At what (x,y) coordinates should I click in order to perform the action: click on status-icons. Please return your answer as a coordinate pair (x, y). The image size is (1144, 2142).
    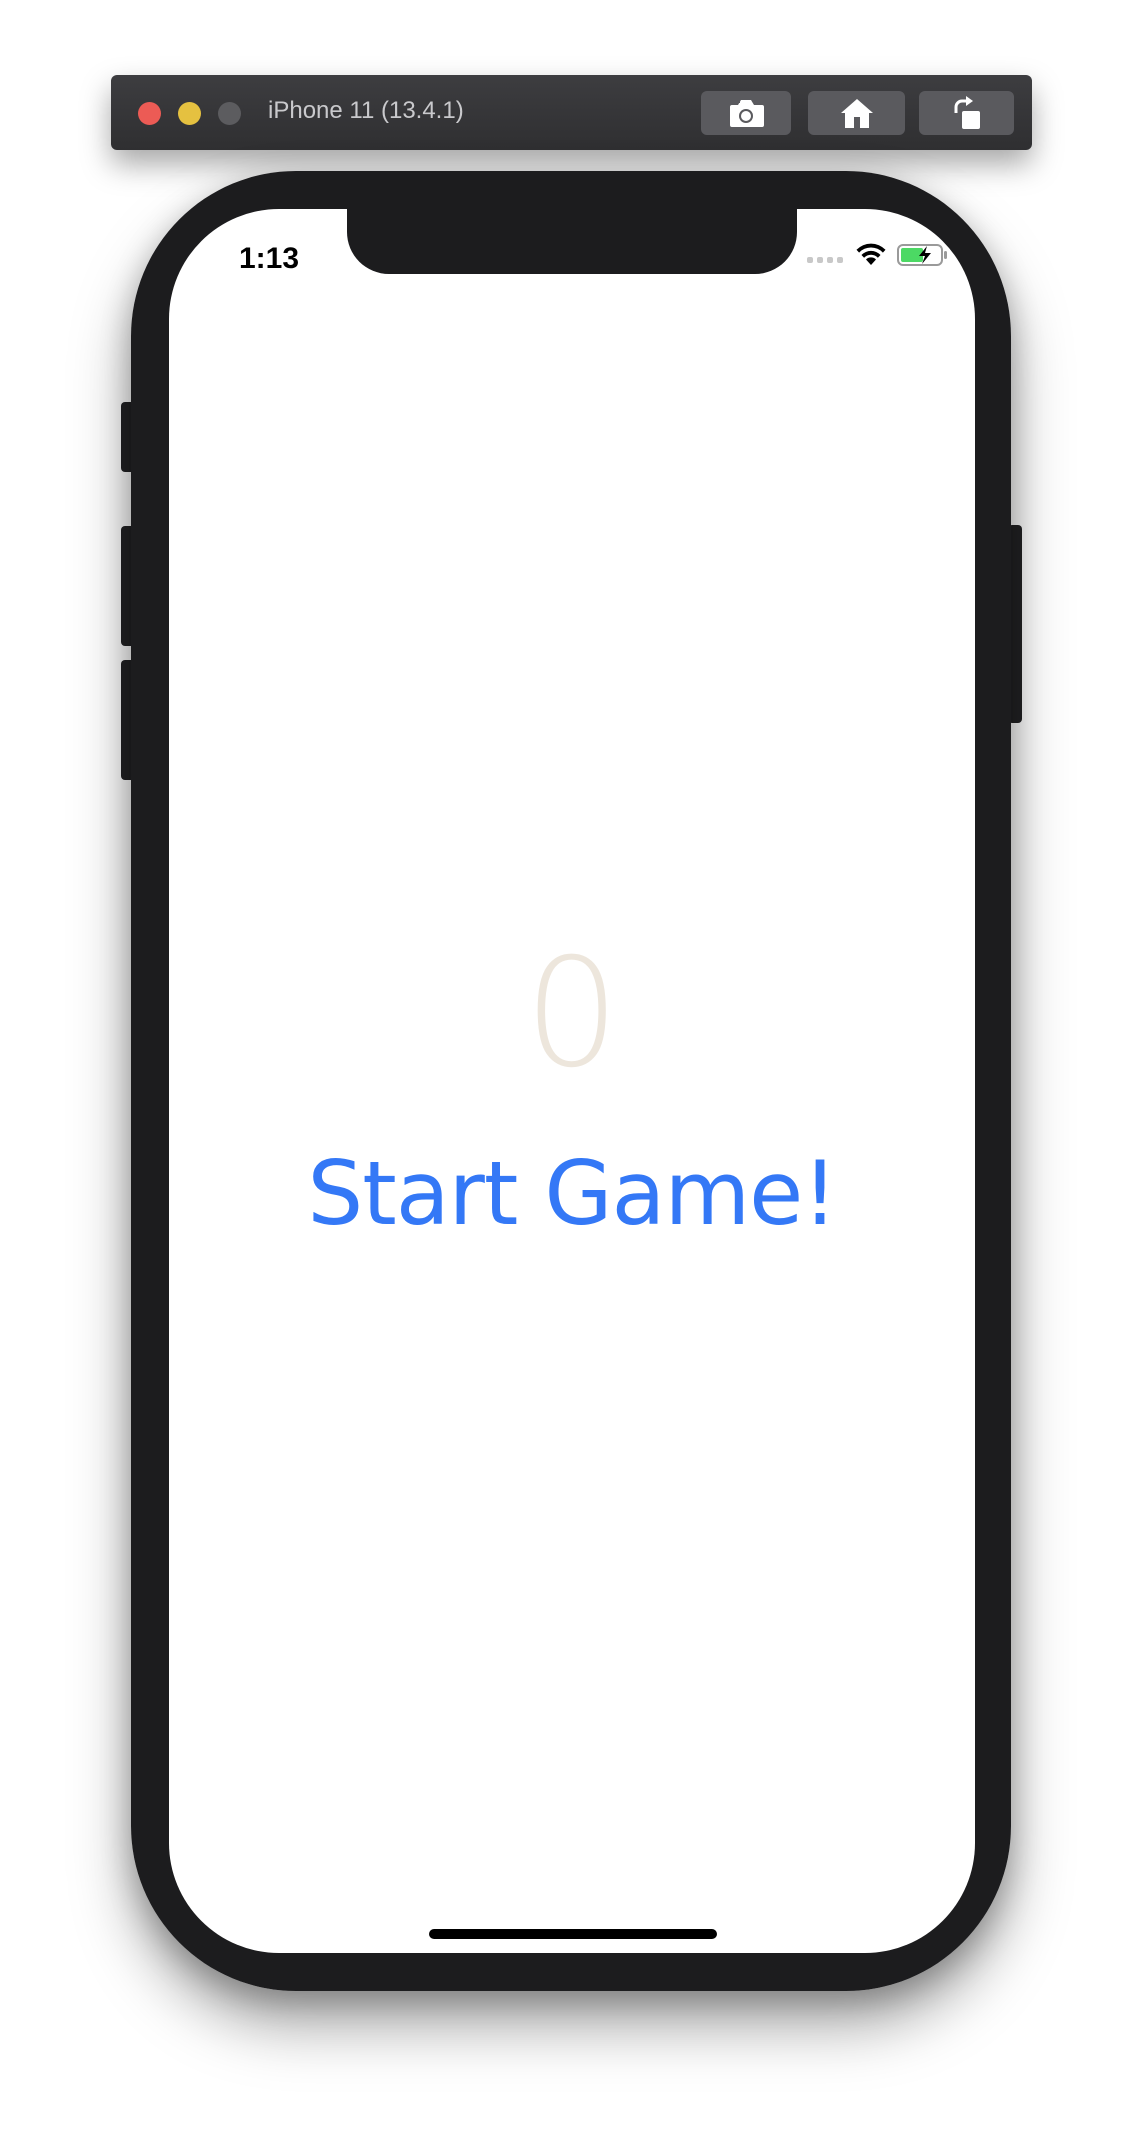
    Looking at the image, I should click on (878, 255).